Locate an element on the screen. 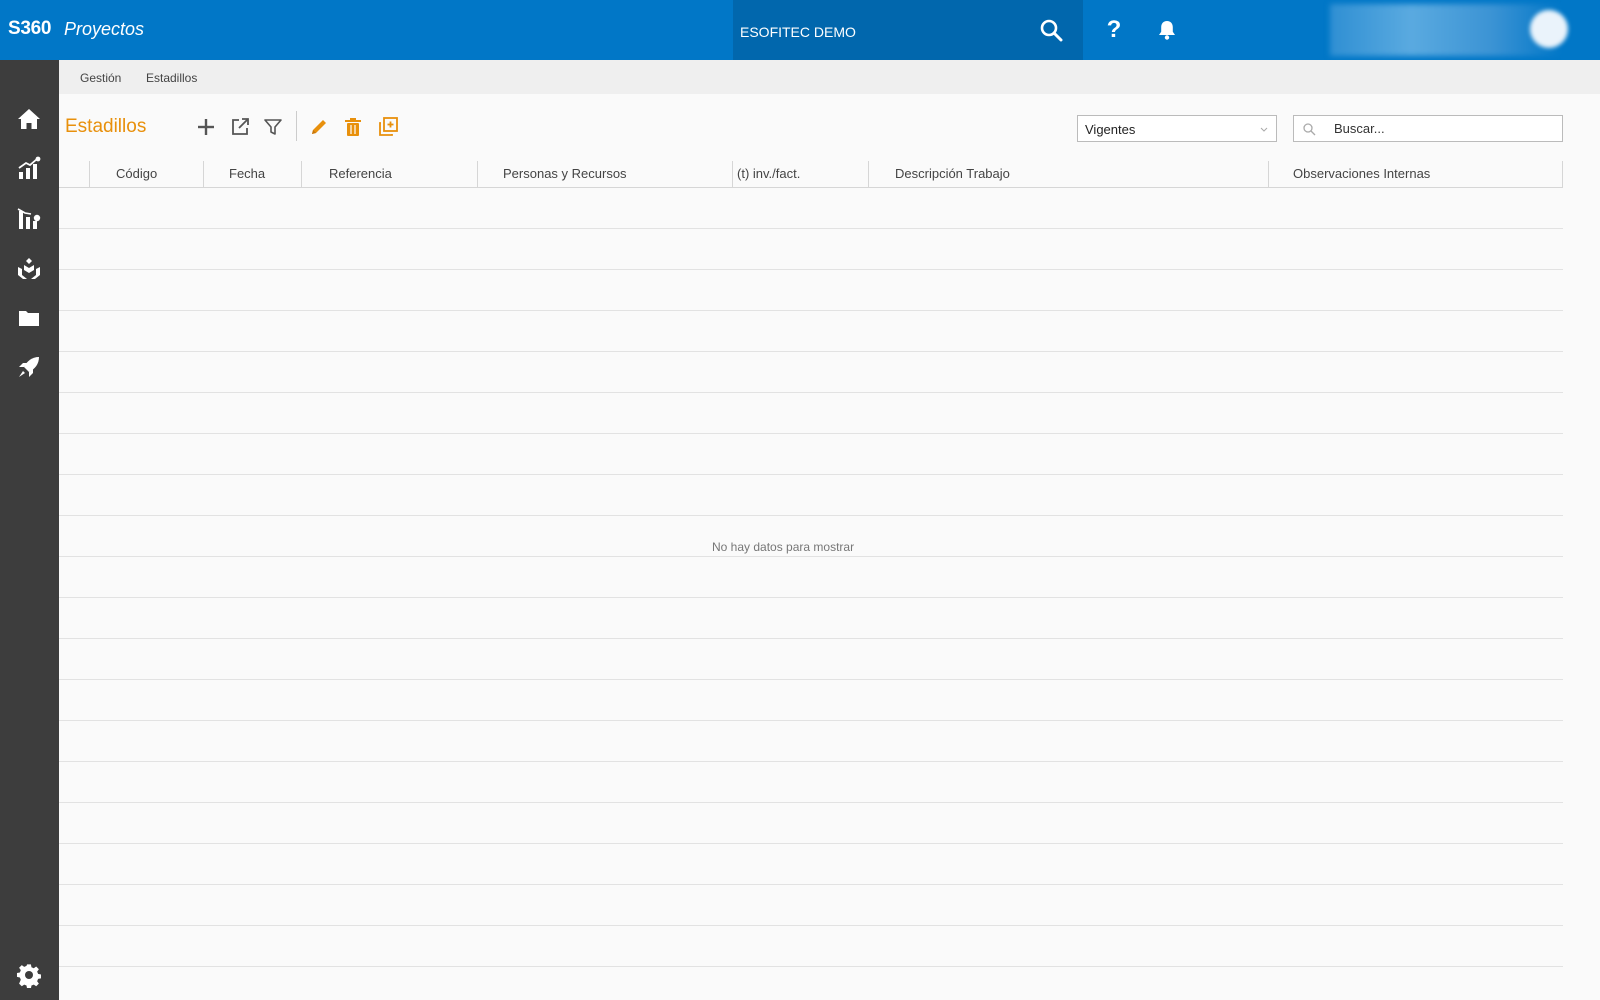 The height and width of the screenshot is (1000, 1600). breadcrumb: Gestión Estadillos is located at coordinates (829, 77).